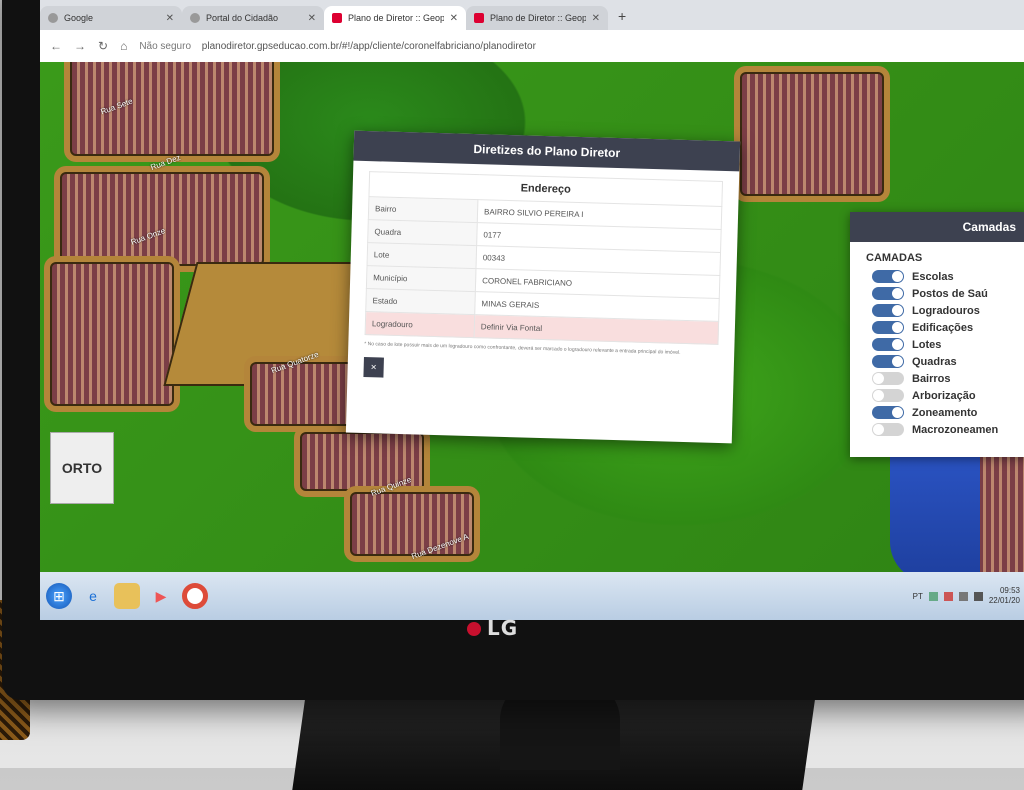 The width and height of the screenshot is (1024, 790). Describe the element at coordinates (474, 629) in the screenshot. I see `lg-logo-icon` at that location.